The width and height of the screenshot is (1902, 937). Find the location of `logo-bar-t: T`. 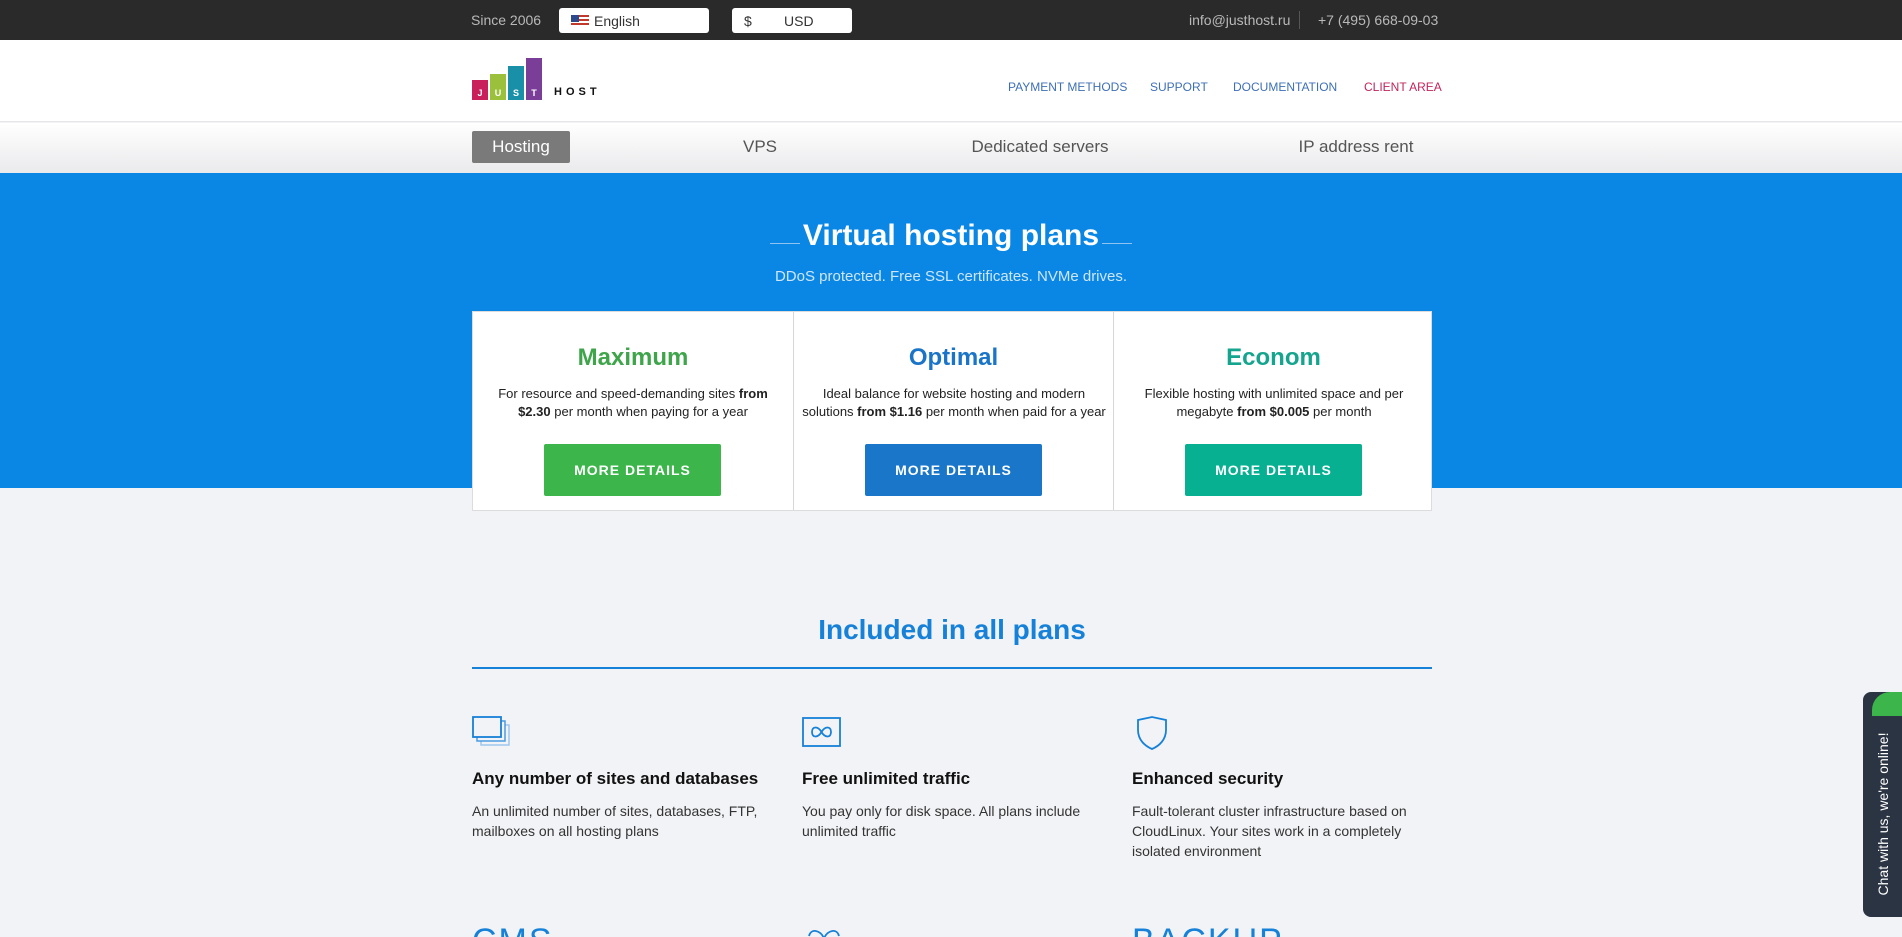

logo-bar-t: T is located at coordinates (534, 79).